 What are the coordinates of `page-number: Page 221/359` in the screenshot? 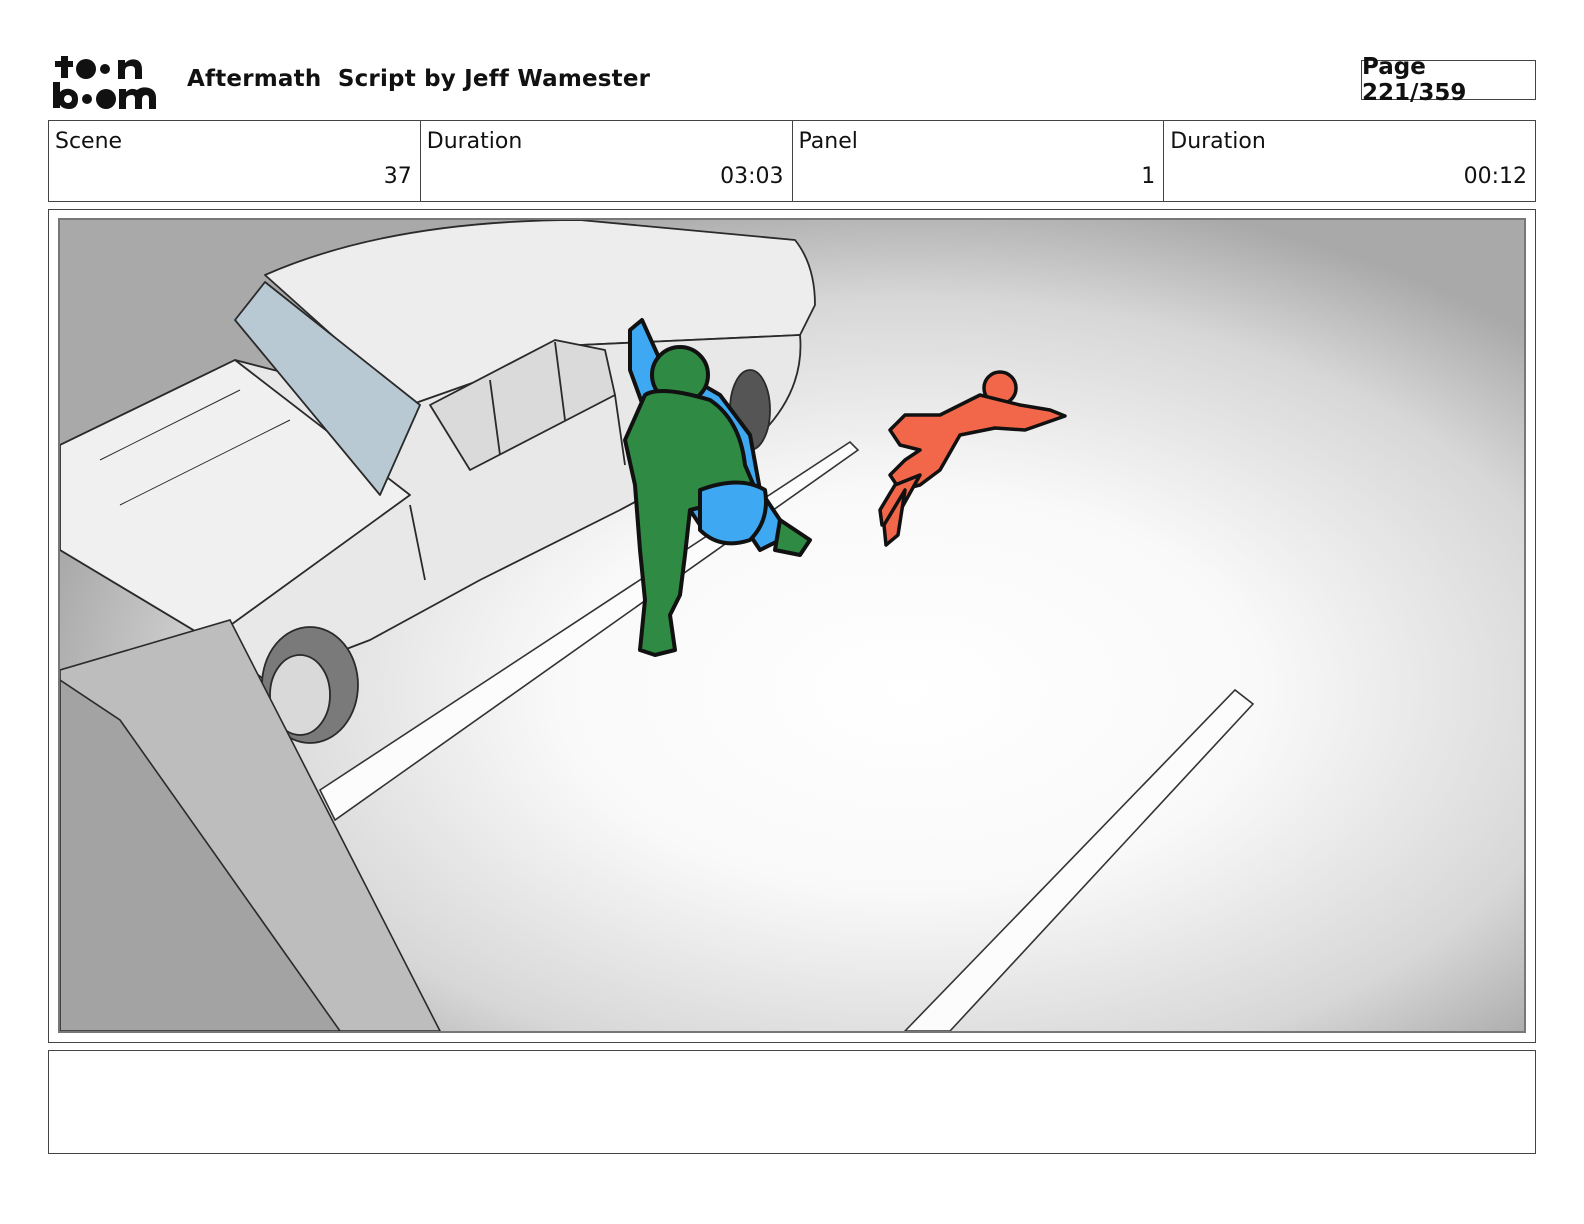 It's located at (1448, 80).